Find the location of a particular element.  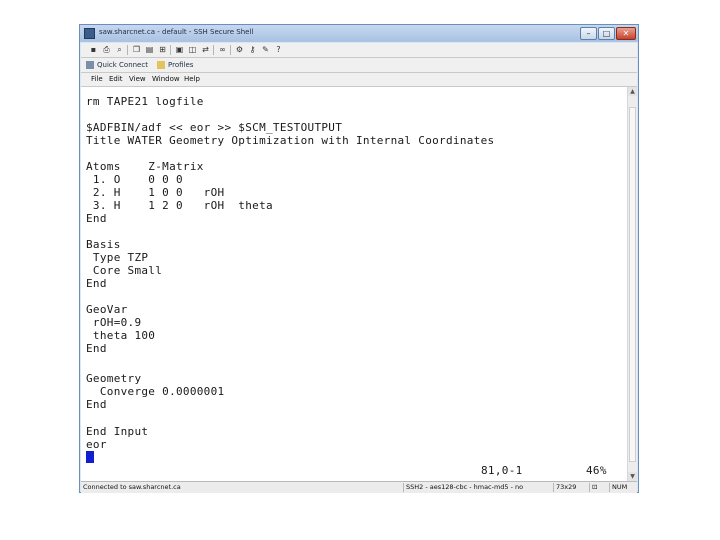

menu-file: File is located at coordinates (97, 79).